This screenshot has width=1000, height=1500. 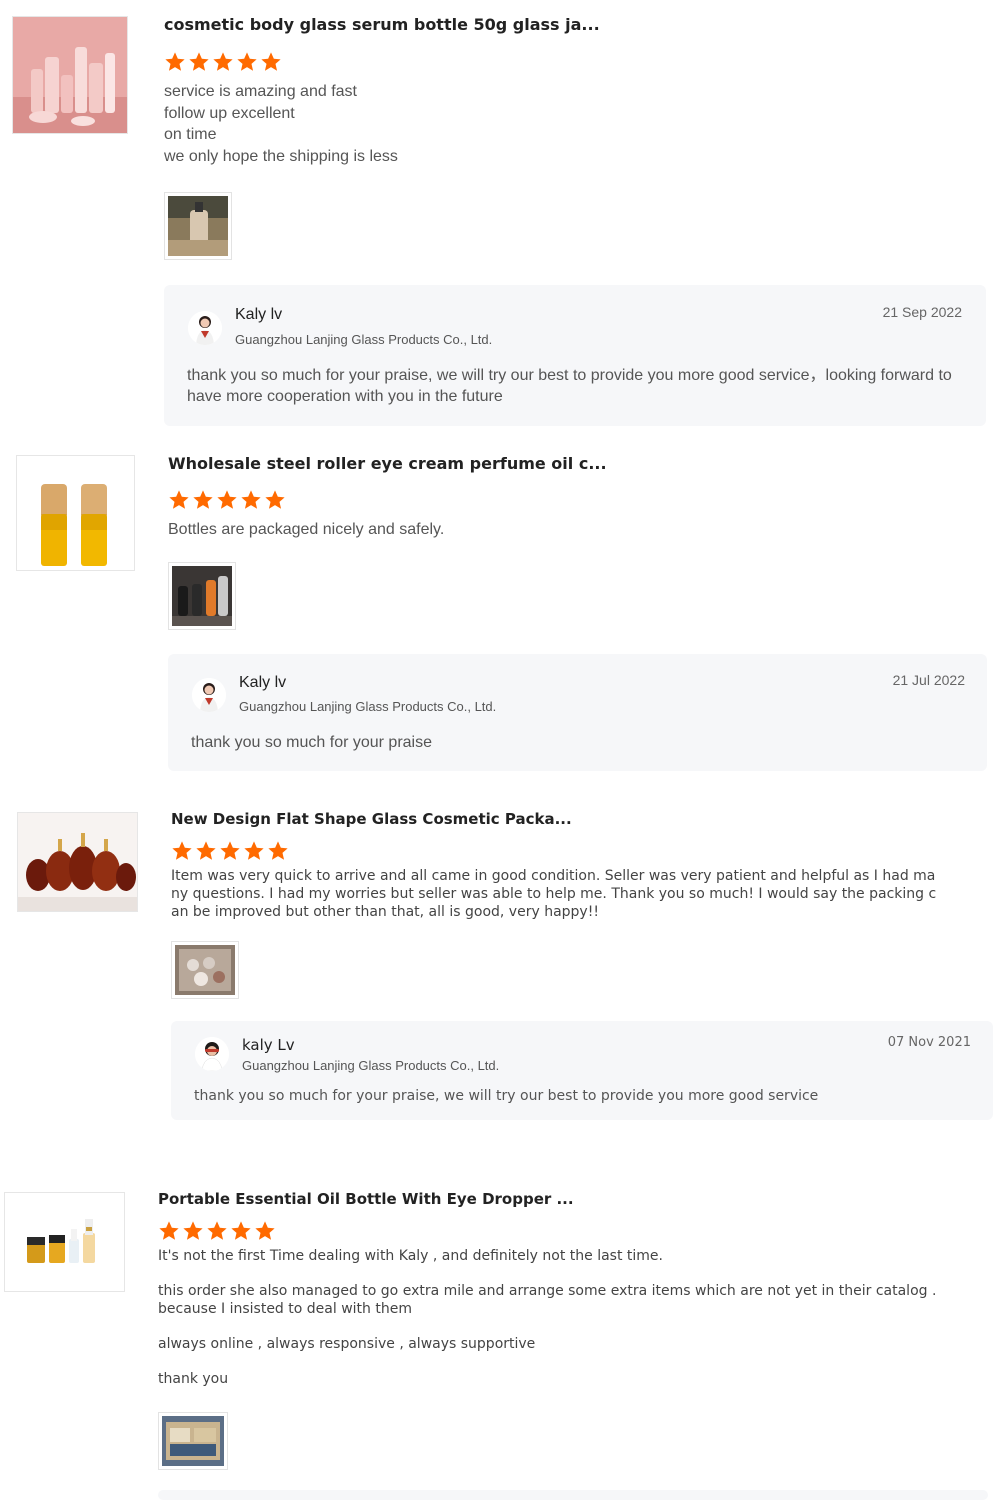 What do you see at coordinates (268, 1045) in the screenshot?
I see `seller-name: kaly Lv` at bounding box center [268, 1045].